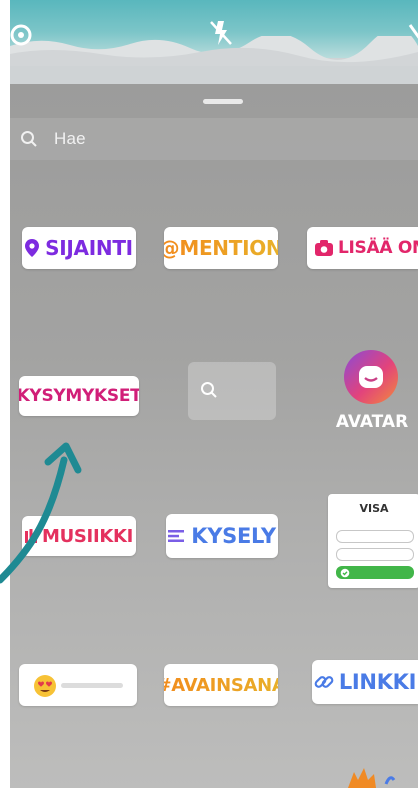 The height and width of the screenshot is (788, 418). What do you see at coordinates (345, 572) in the screenshot?
I see `checkmark-icon` at bounding box center [345, 572].